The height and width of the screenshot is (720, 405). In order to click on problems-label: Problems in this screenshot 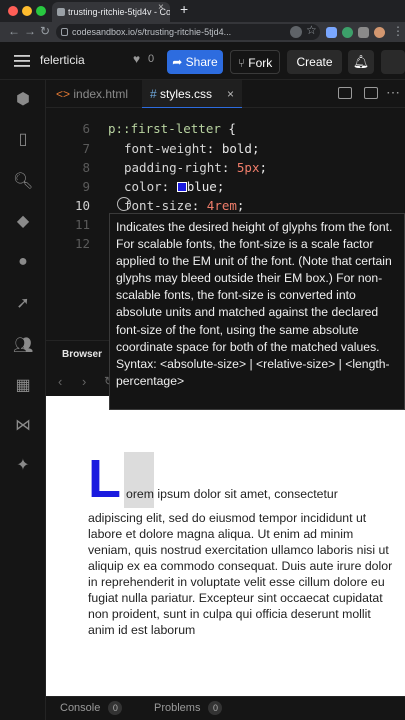, I will do `click(177, 708)`.